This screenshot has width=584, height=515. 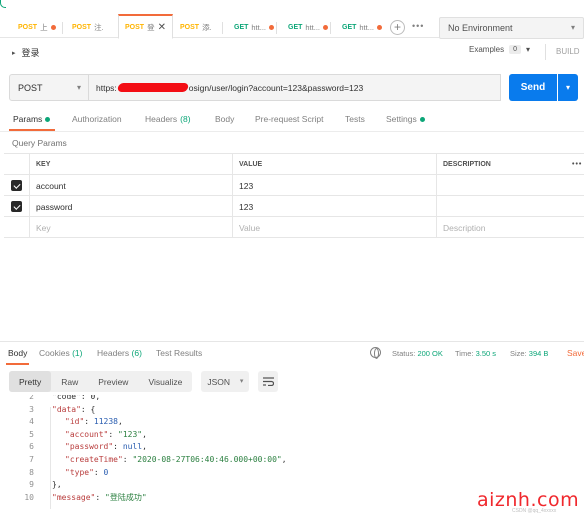 I want to click on response-tab-cookies: Cookies (1), so click(x=60, y=353).